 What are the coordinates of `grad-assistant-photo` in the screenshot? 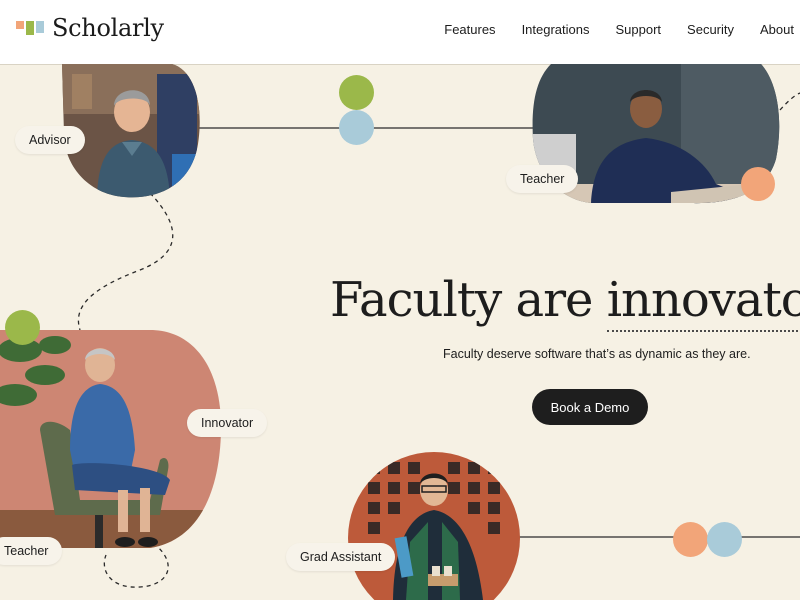 It's located at (434, 526).